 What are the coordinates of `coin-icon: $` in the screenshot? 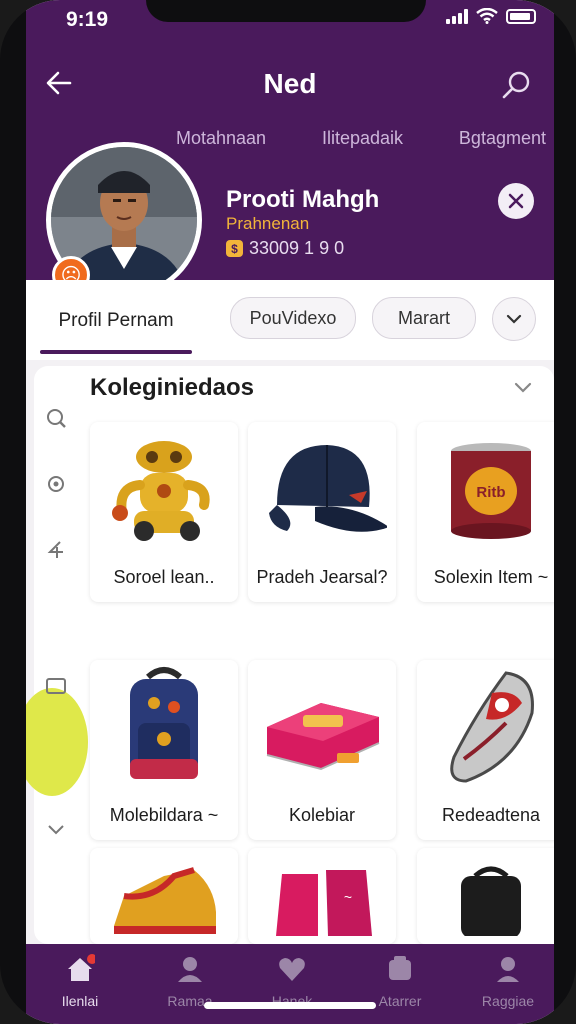 It's located at (234, 248).